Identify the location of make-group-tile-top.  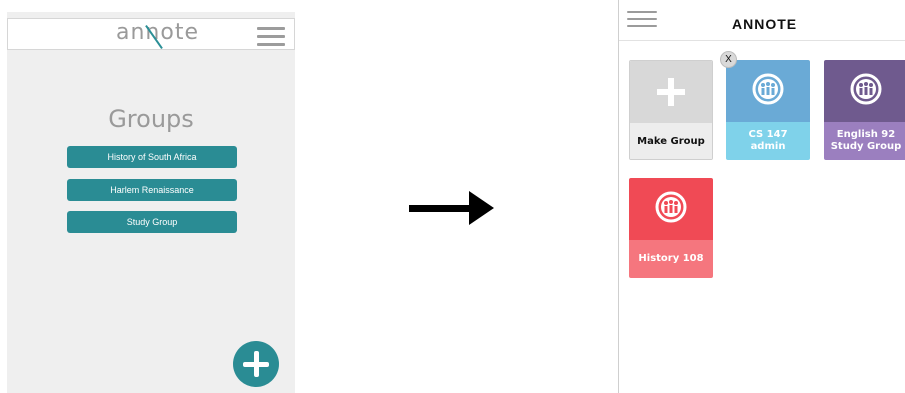
(671, 92).